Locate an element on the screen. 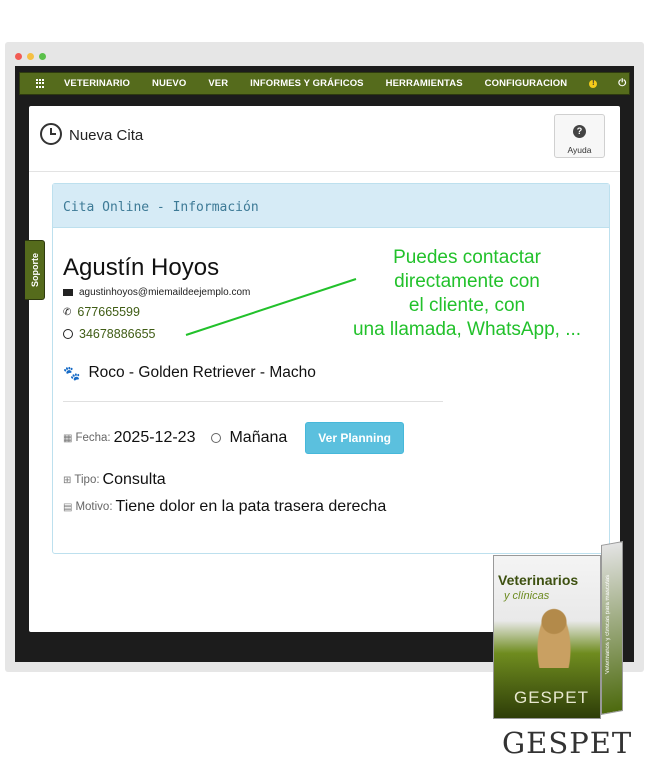 This screenshot has height=769, width=649. annotation-line-2: directamente con is located at coordinates (467, 281).